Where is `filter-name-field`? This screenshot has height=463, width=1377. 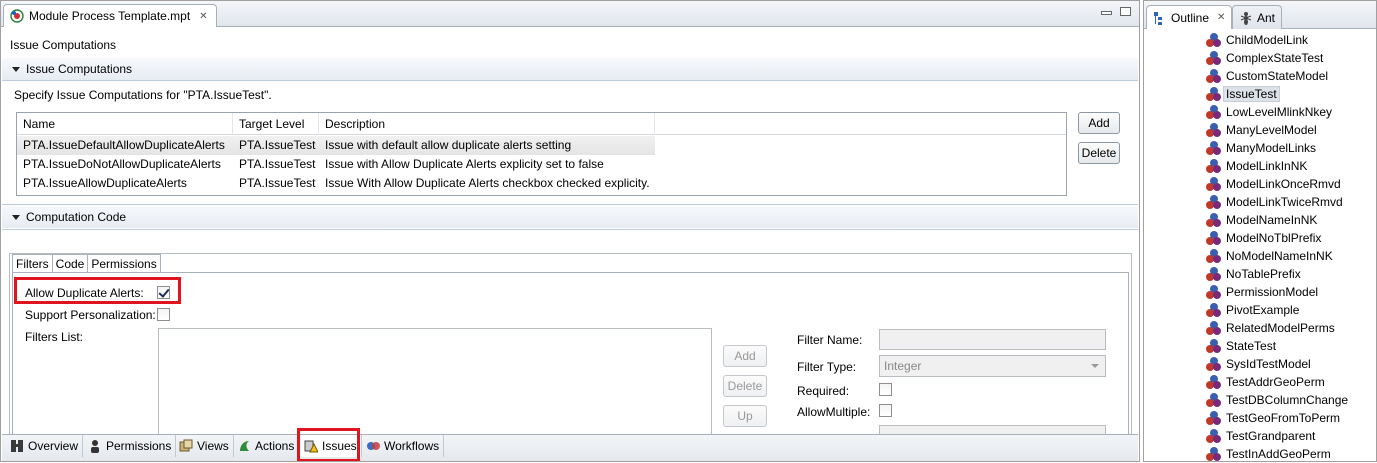 filter-name-field is located at coordinates (992, 339).